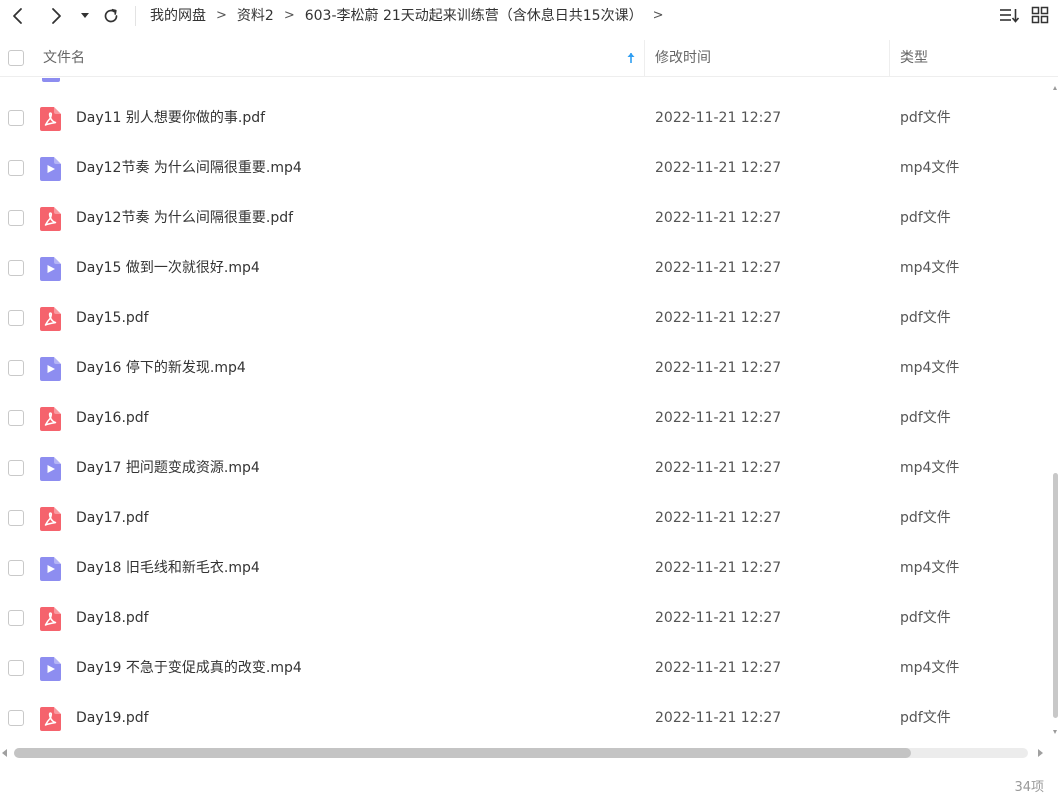  Describe the element at coordinates (112, 318) in the screenshot. I see `file-name: Day15.pdf` at that location.